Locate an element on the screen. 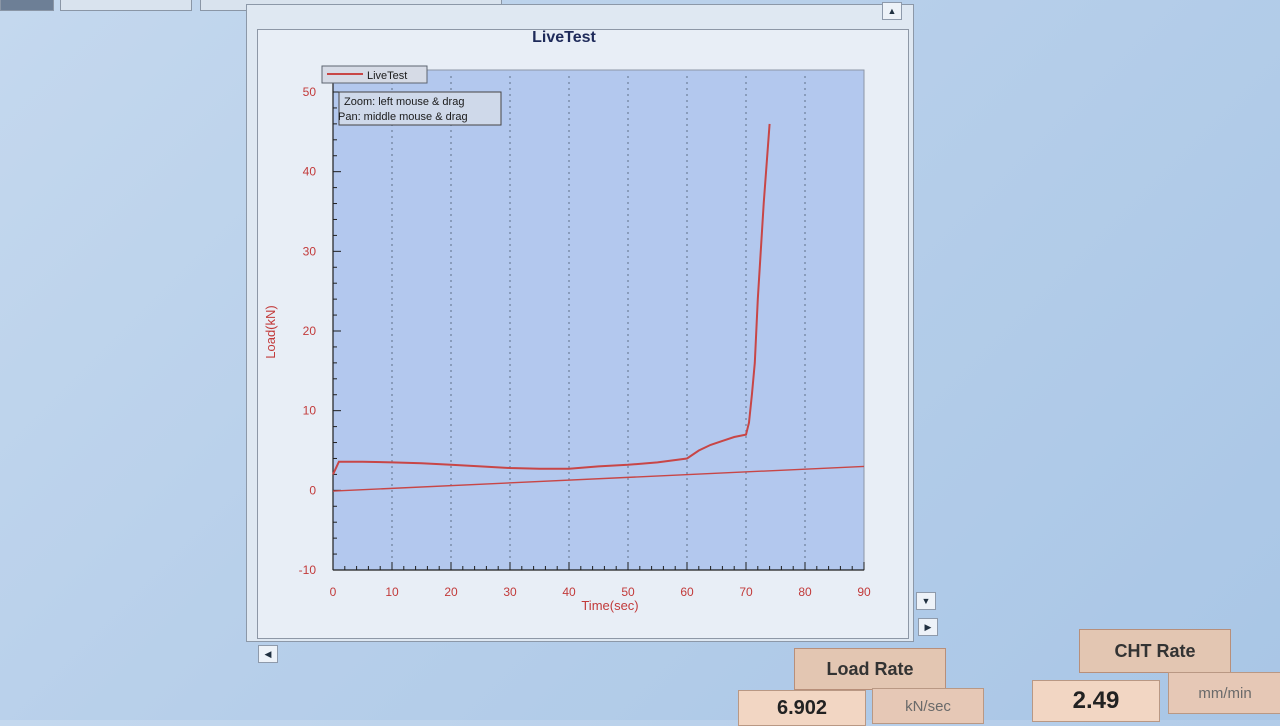 This screenshot has height=726, width=1280. cht-rate-label: CHT Rate is located at coordinates (1155, 651).